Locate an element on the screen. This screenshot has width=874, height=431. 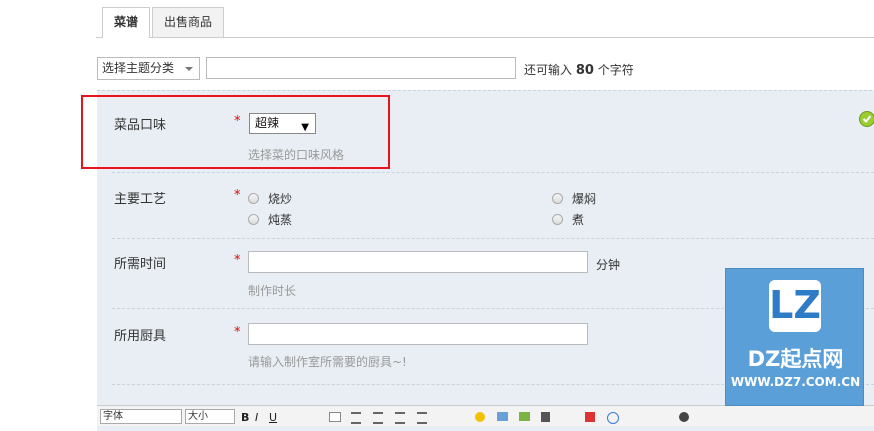
category-select: 选择主题分类 is located at coordinates (148, 68).